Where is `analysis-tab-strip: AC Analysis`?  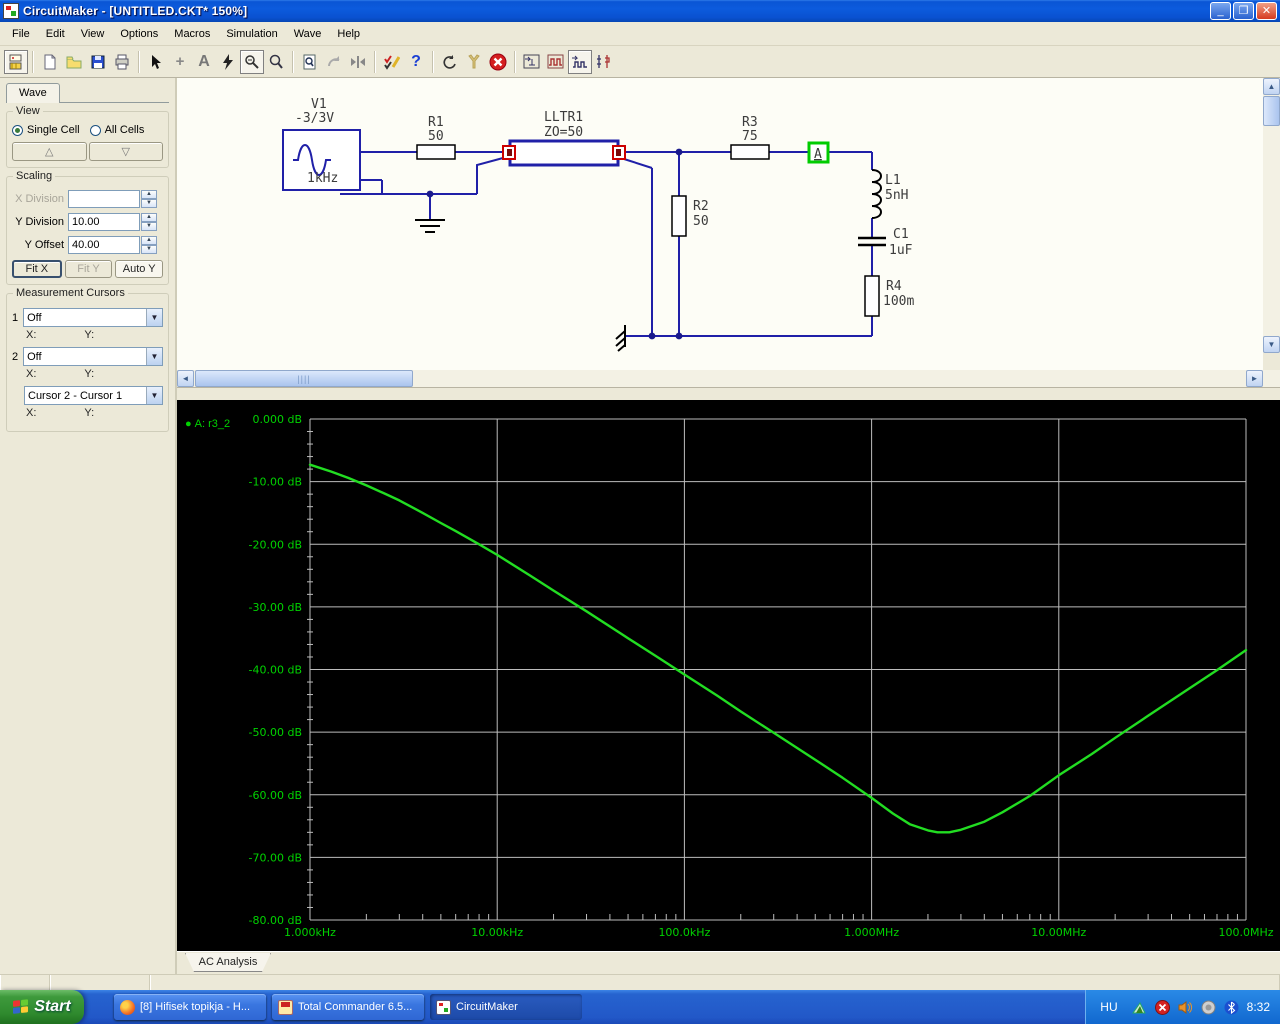
analysis-tab-strip: AC Analysis is located at coordinates (728, 962).